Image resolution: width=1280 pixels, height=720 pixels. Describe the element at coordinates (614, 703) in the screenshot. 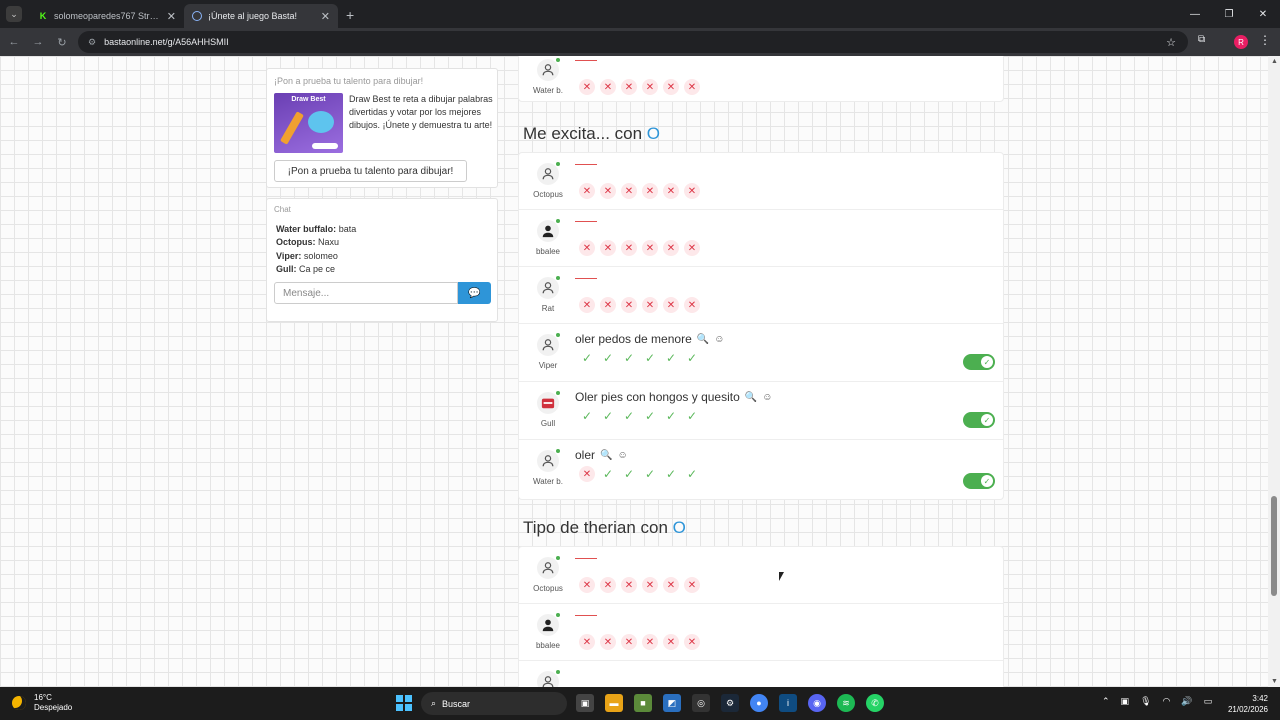

I see `file-explorer-icon: ▬` at that location.